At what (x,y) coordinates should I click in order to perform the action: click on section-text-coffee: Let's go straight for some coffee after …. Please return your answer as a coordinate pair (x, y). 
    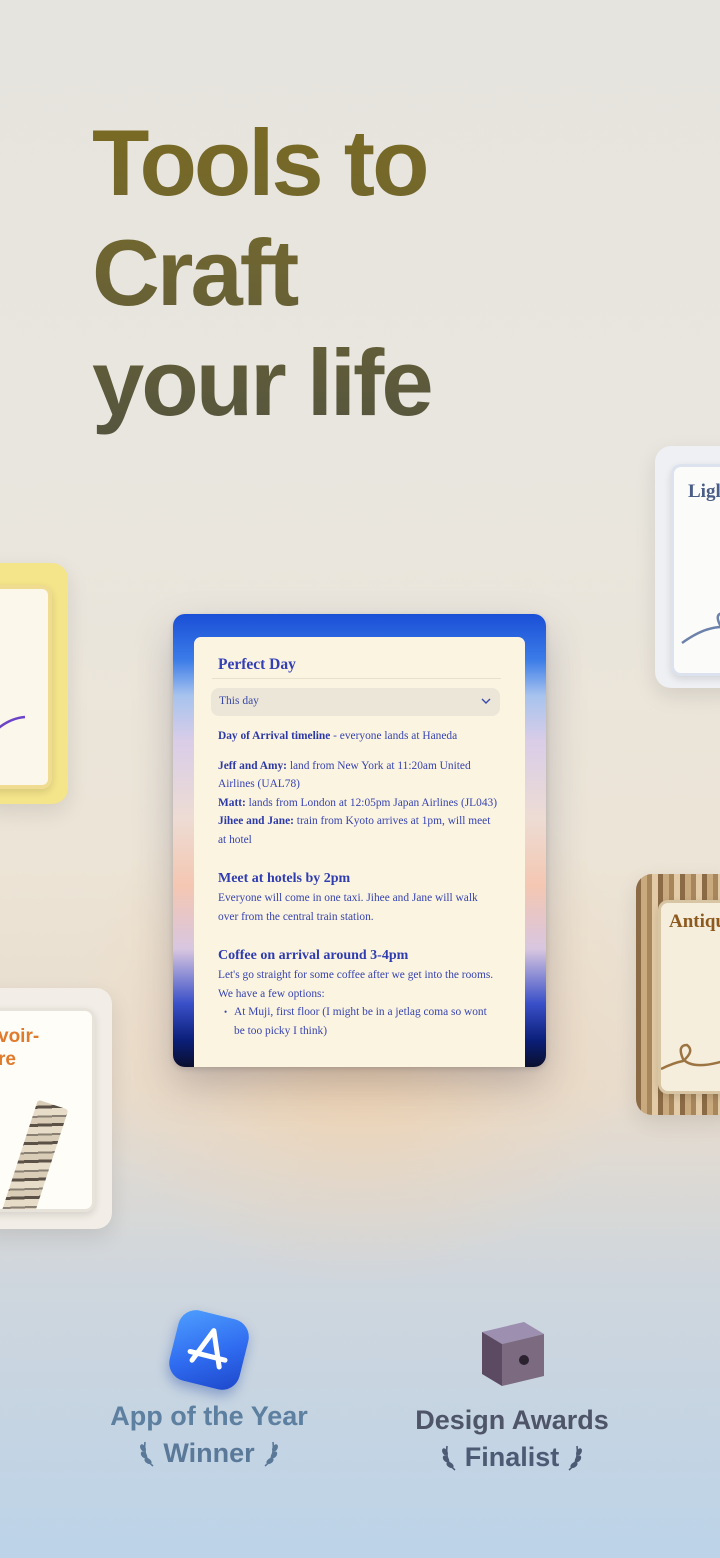
    Looking at the image, I should click on (356, 984).